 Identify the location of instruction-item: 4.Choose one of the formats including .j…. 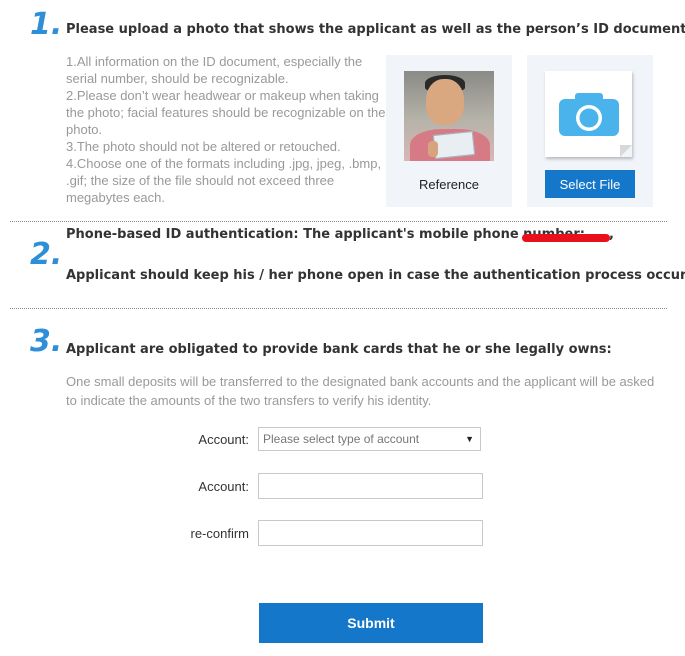
(224, 180).